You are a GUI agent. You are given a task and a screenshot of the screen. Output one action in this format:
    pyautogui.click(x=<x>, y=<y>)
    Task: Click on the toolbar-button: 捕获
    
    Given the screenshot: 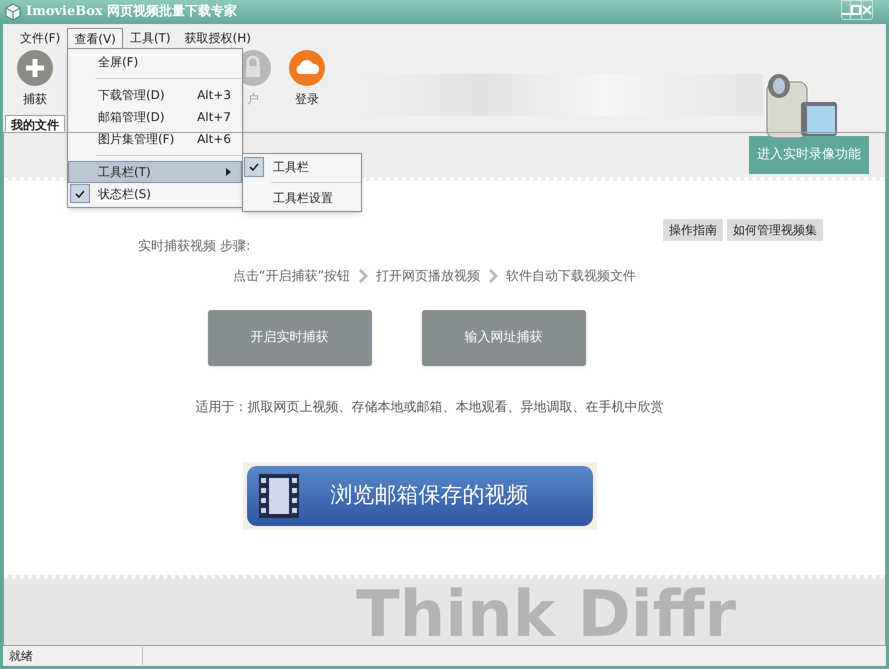 What is the action you would take?
    pyautogui.click(x=35, y=79)
    